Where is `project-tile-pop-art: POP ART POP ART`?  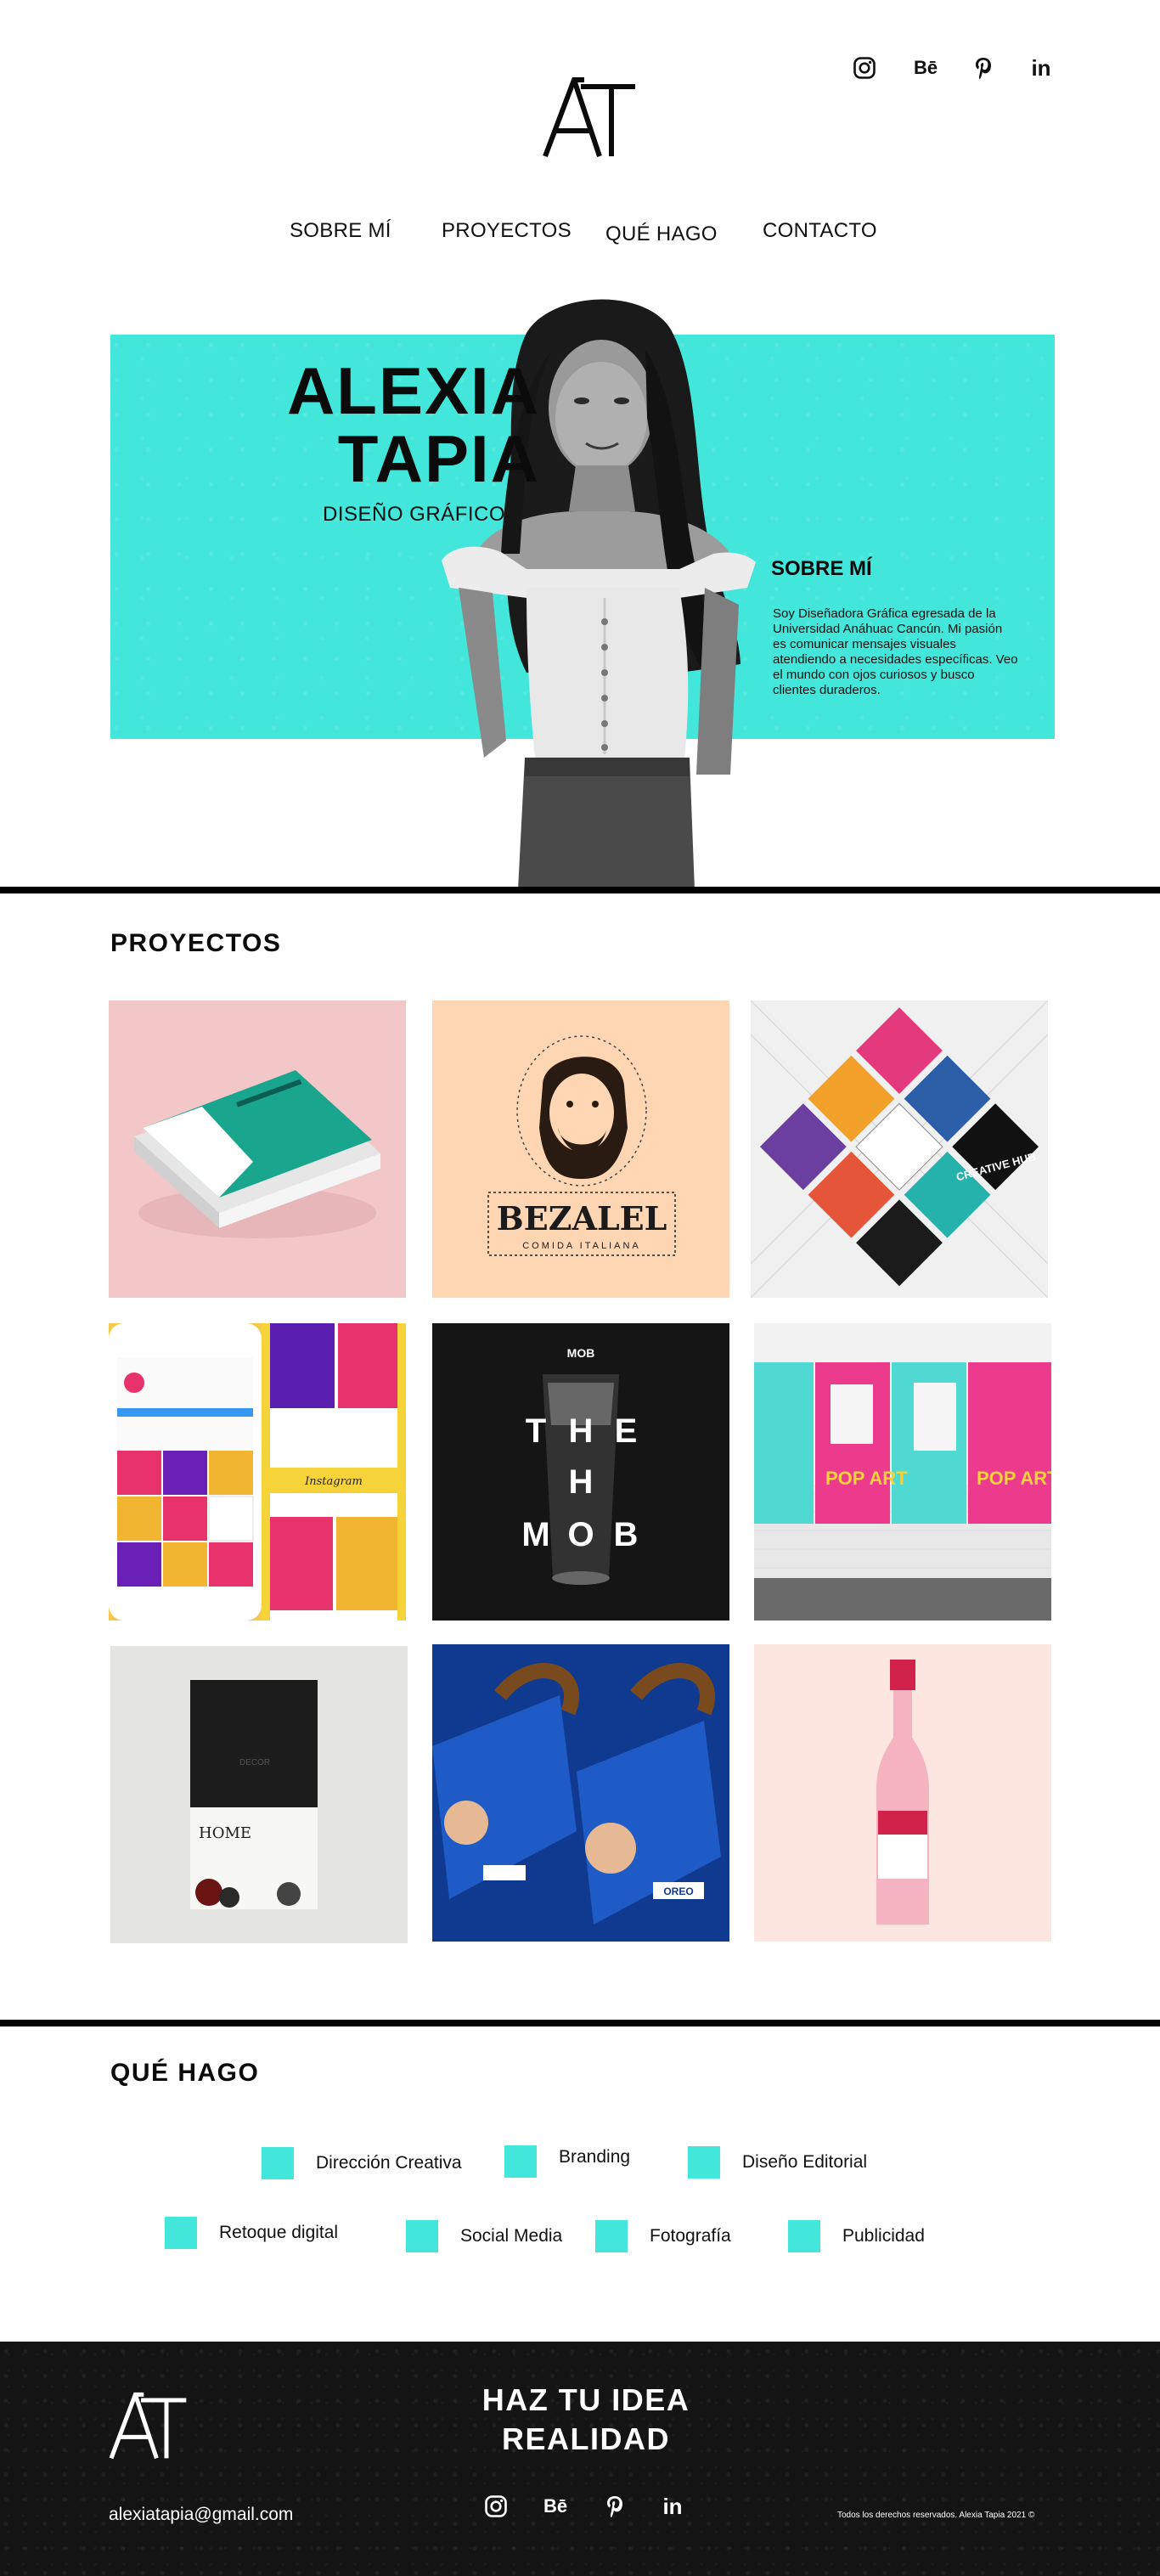
project-tile-pop-art: POP ART POP ART is located at coordinates (902, 1472).